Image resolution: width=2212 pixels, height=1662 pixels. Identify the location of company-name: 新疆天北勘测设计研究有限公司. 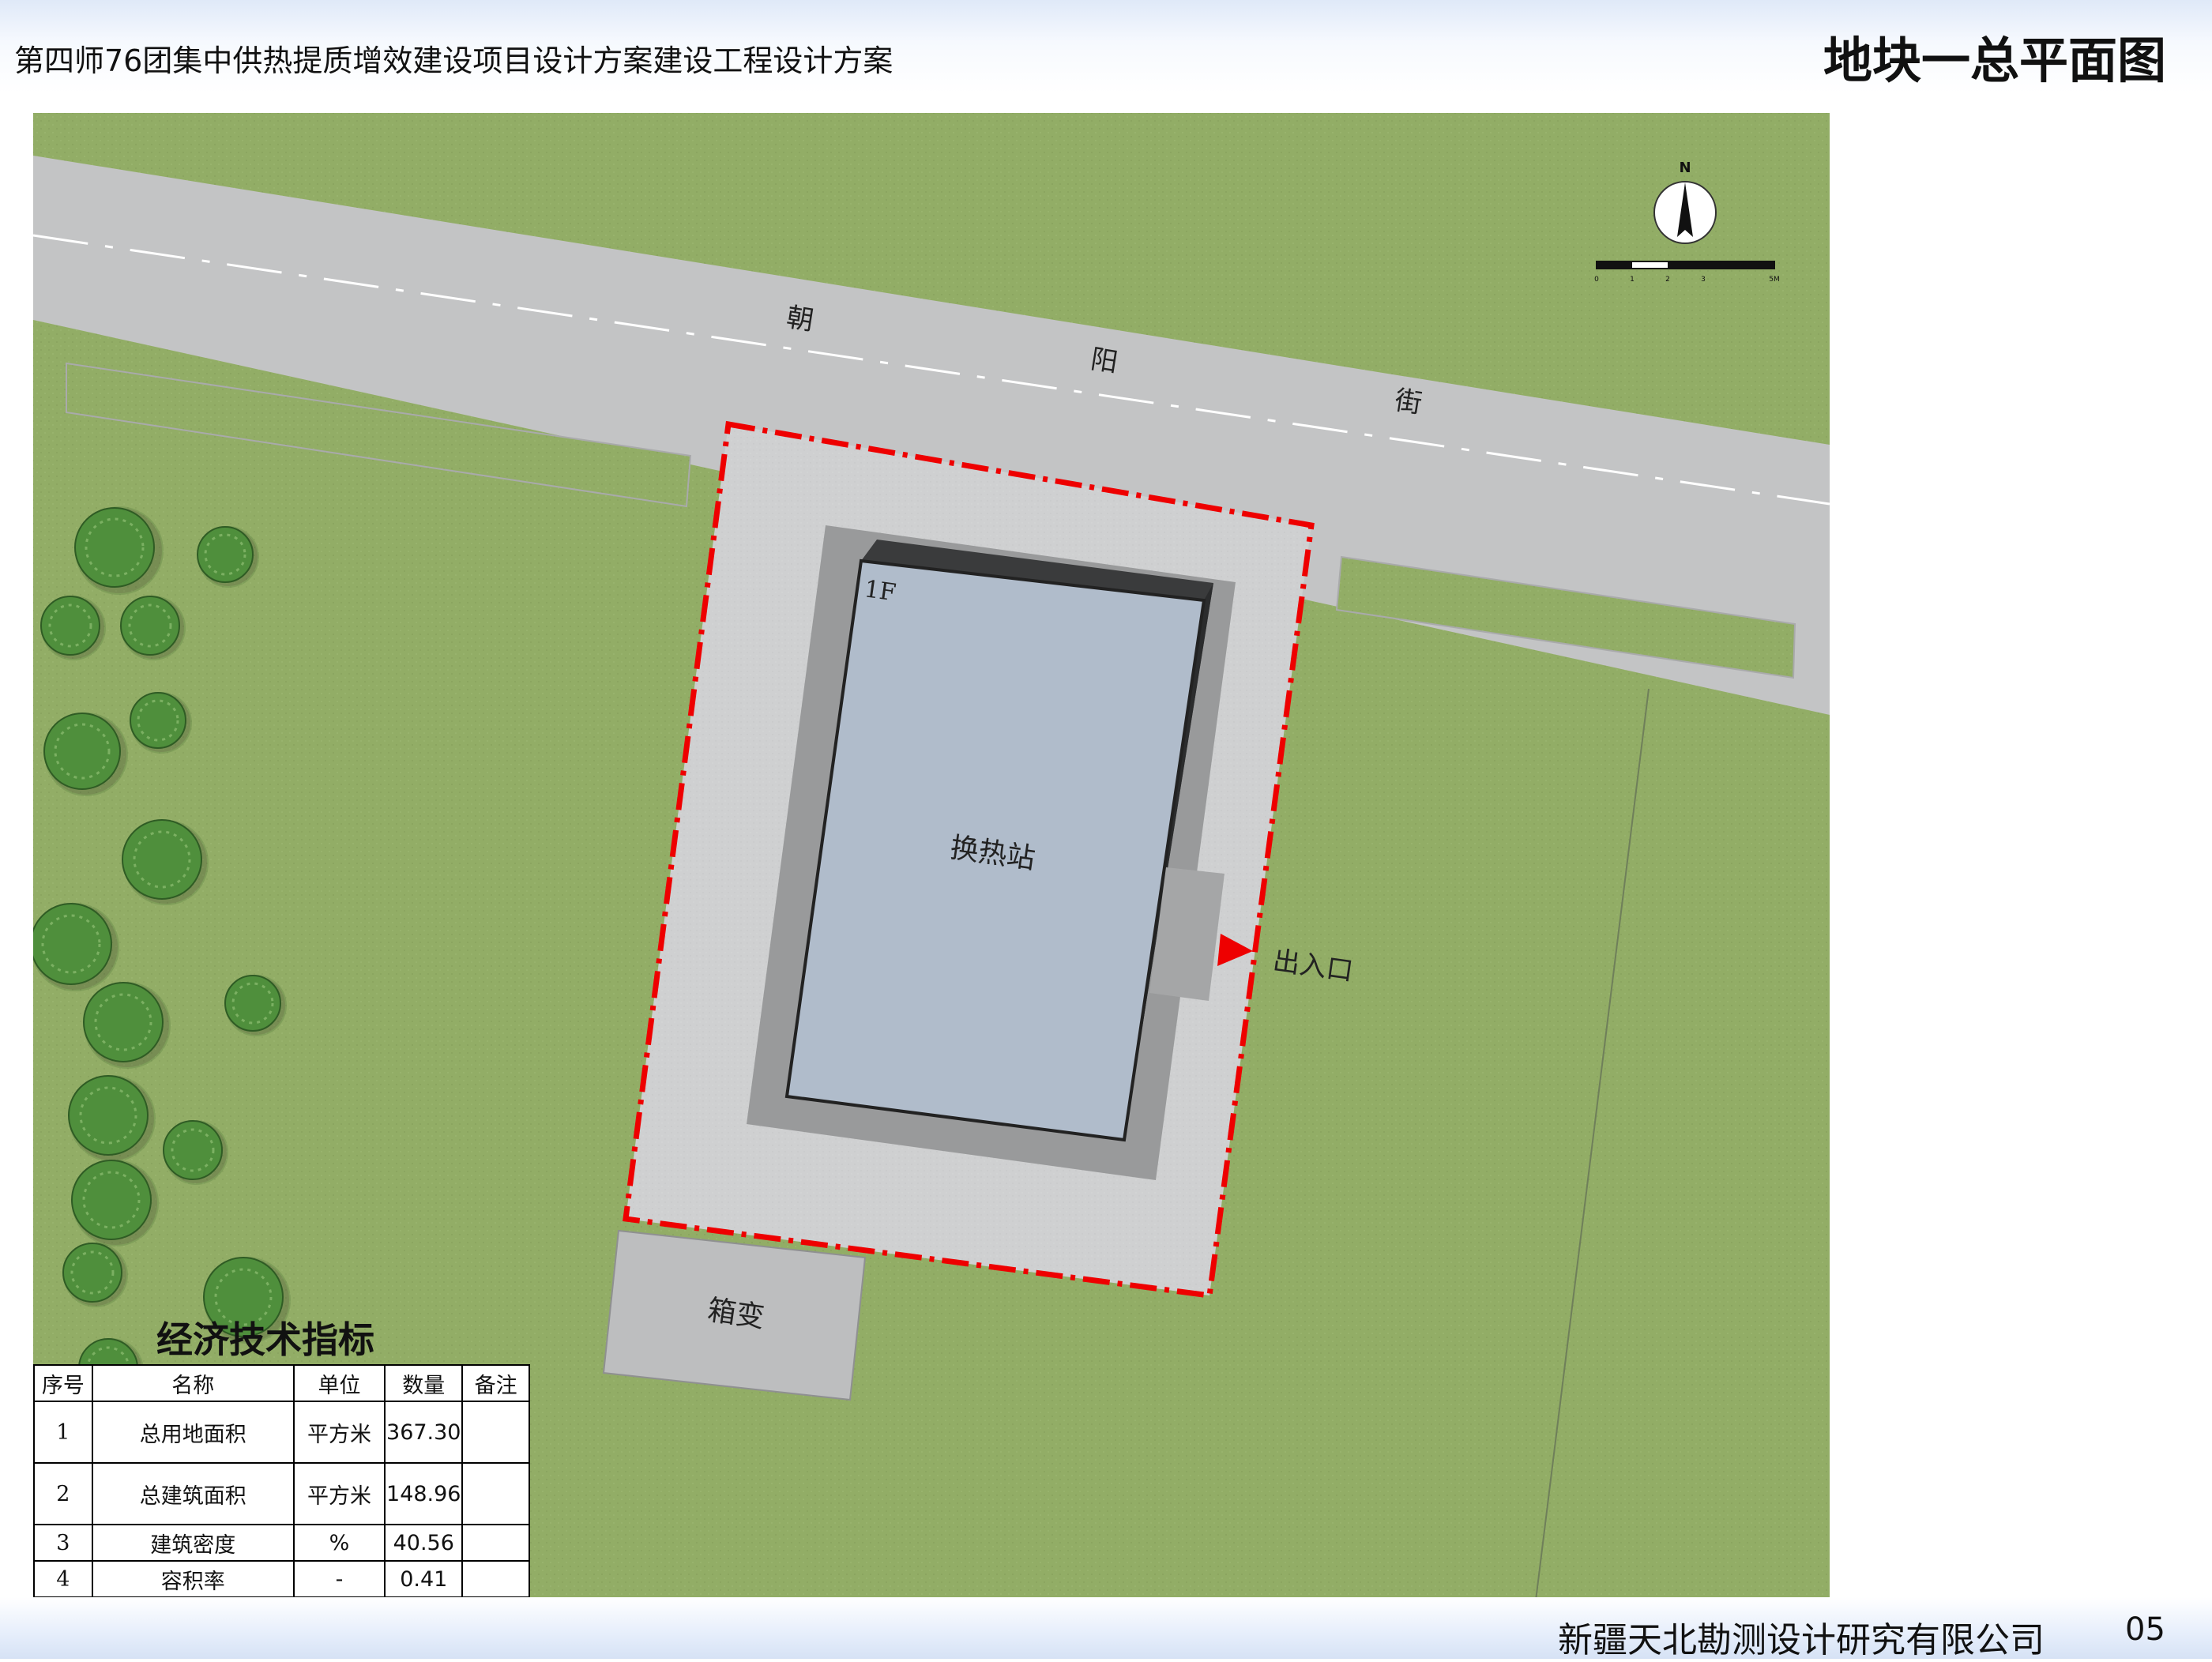
(1802, 1640).